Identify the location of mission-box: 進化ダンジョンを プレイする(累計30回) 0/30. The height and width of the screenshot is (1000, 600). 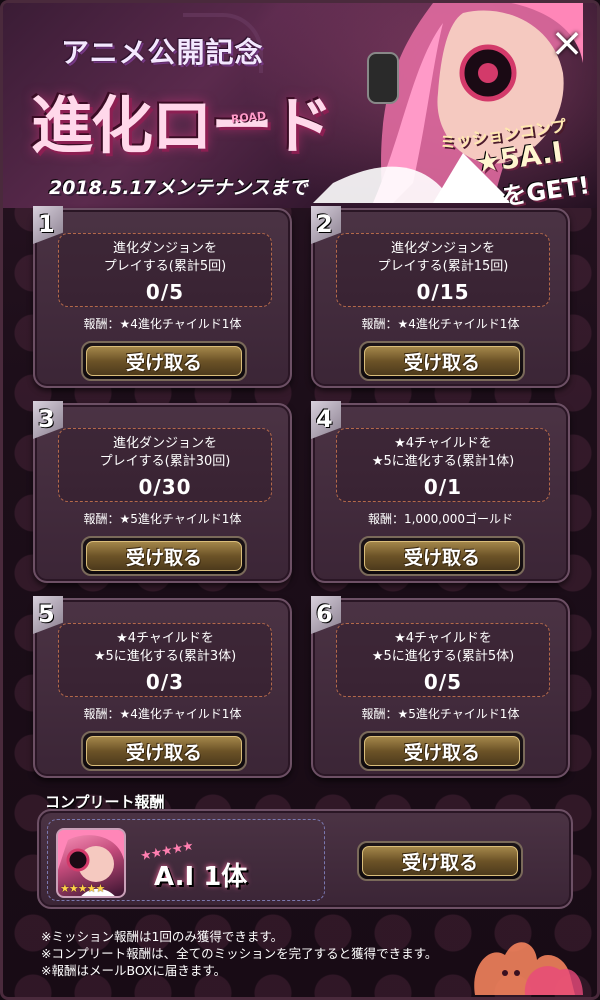
(165, 465).